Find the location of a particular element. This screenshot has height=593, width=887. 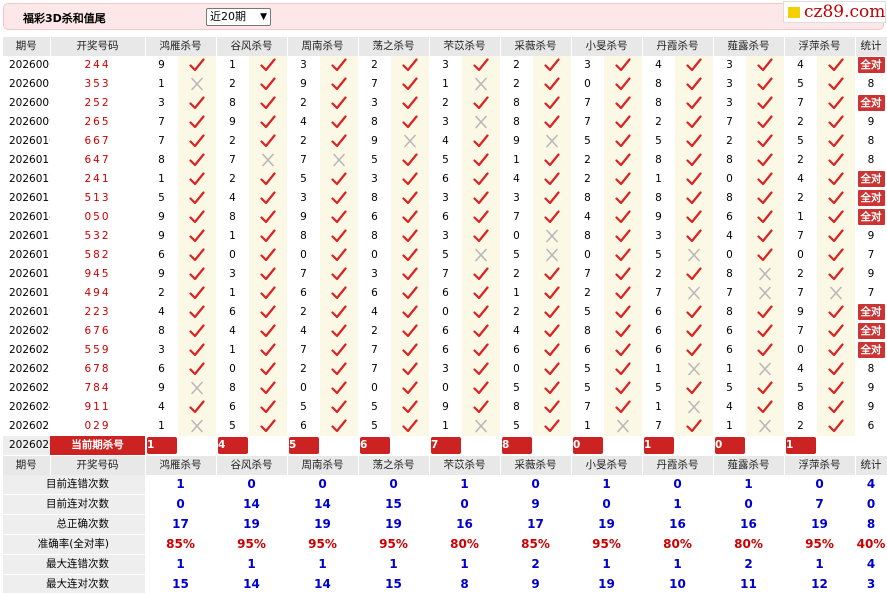

stats-value: 2 is located at coordinates (535, 564).